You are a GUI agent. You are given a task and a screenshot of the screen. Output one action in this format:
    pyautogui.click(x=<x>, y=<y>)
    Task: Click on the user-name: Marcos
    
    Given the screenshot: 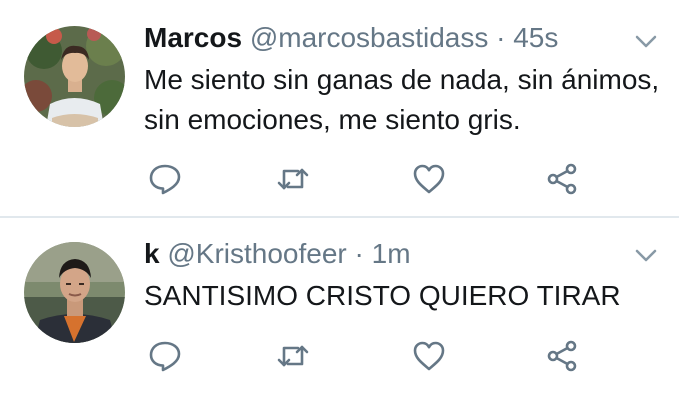 What is the action you would take?
    pyautogui.click(x=193, y=37)
    